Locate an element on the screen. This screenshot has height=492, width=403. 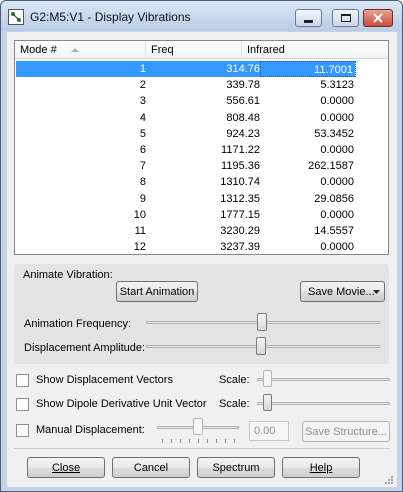
freq-cell: 1310.74 is located at coordinates (240, 182).